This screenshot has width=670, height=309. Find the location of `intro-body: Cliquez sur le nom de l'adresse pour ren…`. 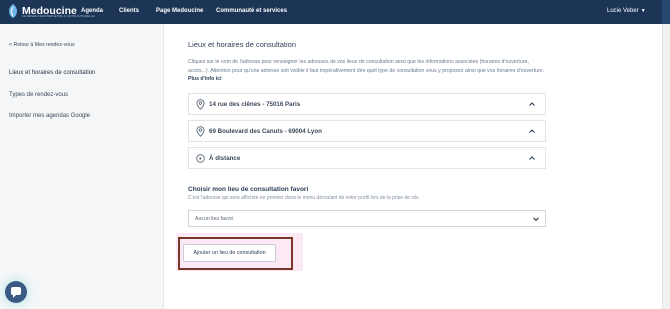

intro-body: Cliquez sur le nom de l'adresse pour ren… is located at coordinates (366, 66).